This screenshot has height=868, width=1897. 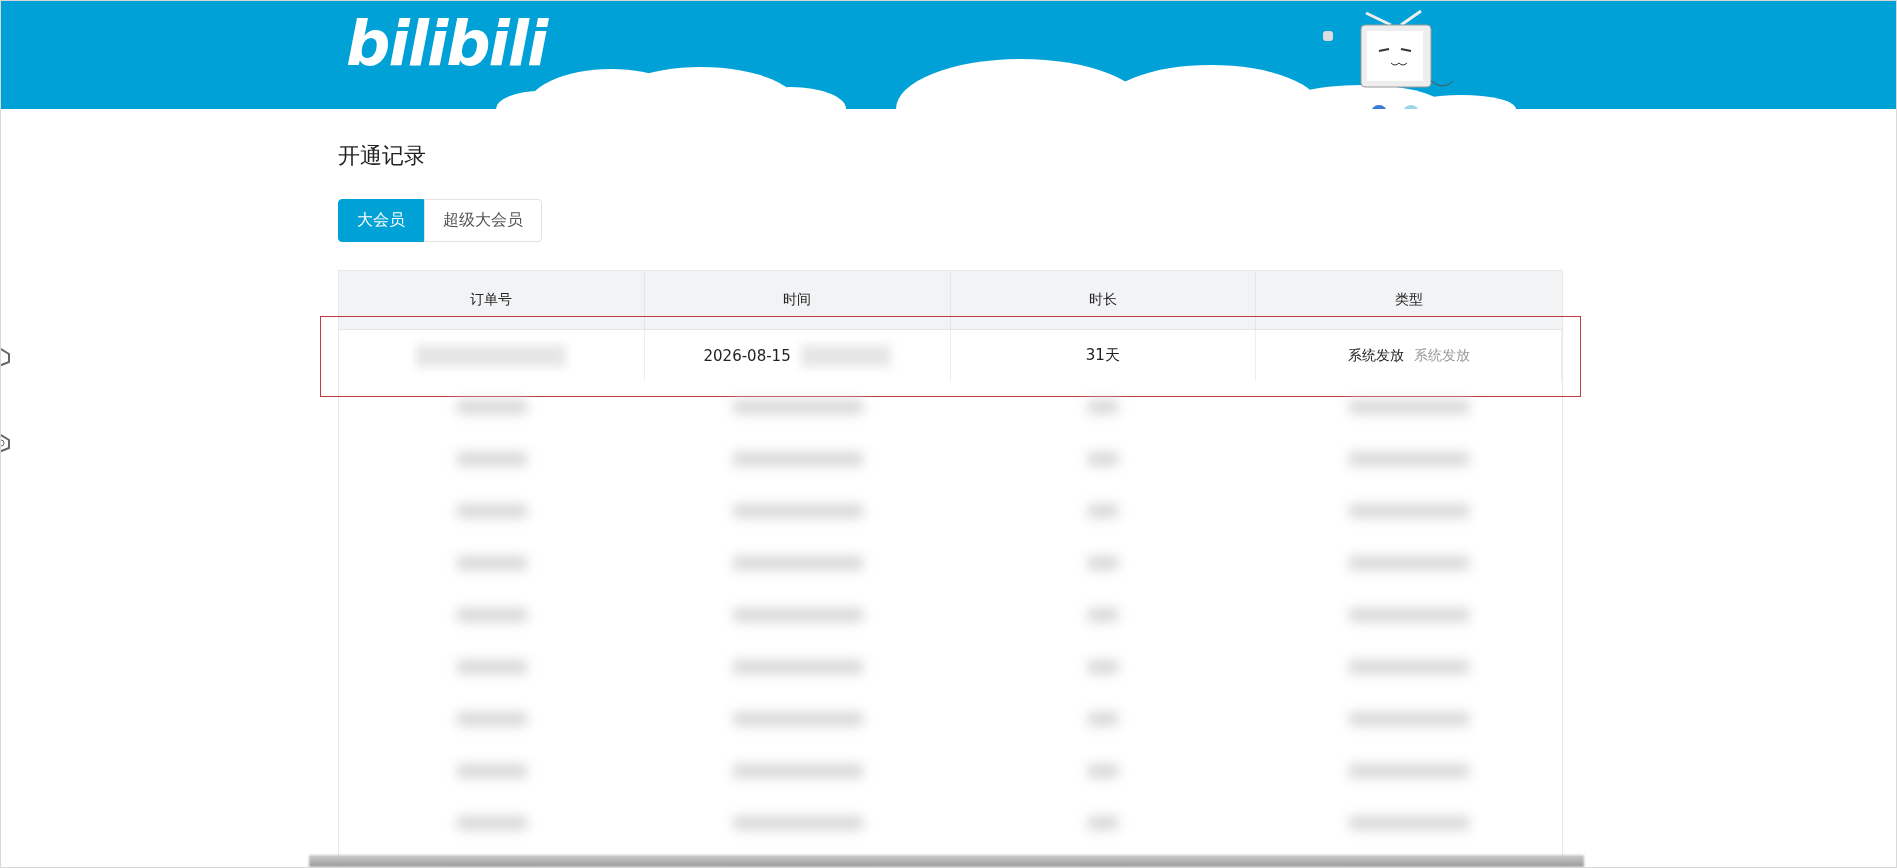 I want to click on hexagon-icon, so click(x=6, y=443).